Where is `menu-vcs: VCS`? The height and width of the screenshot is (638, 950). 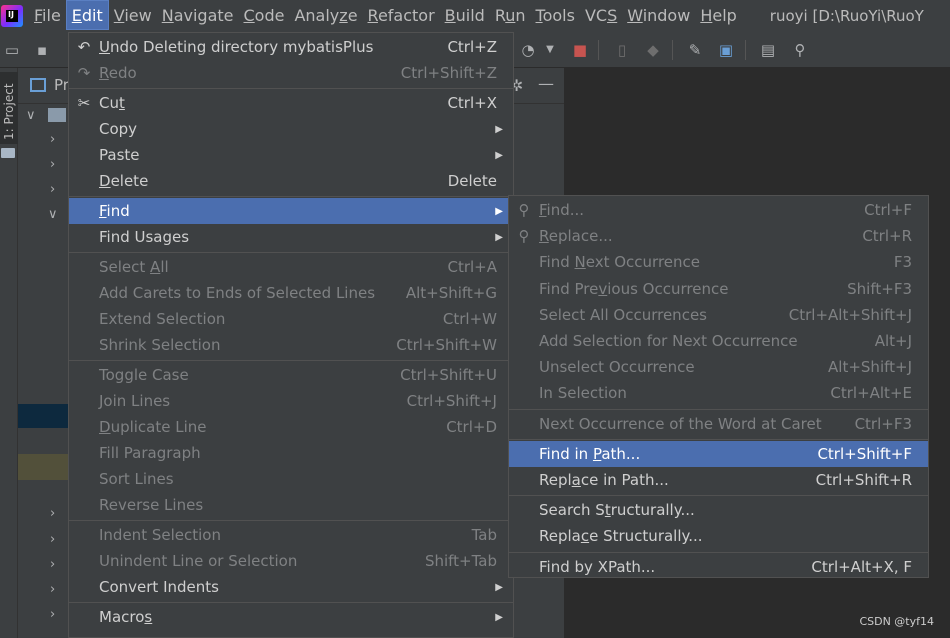
menu-vcs: VCS is located at coordinates (601, 16).